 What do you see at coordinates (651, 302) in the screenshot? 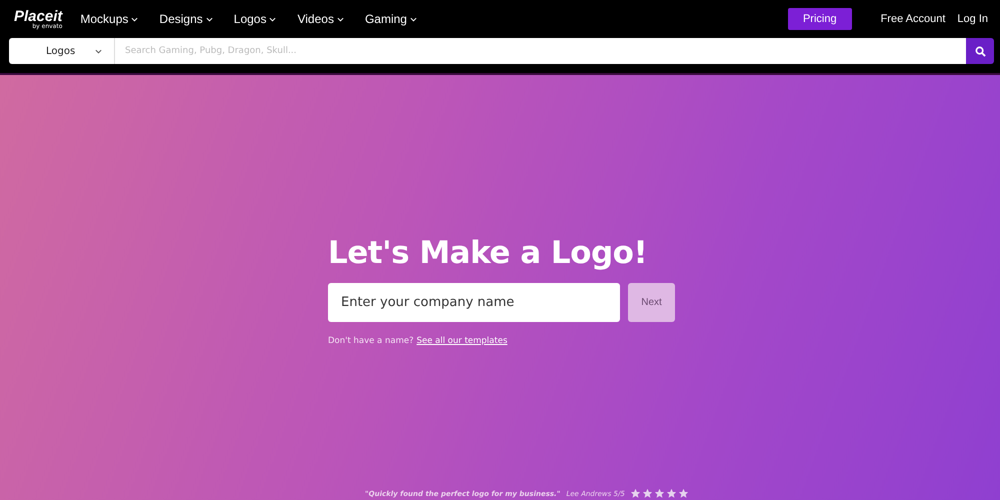
I see `next-button: Next` at bounding box center [651, 302].